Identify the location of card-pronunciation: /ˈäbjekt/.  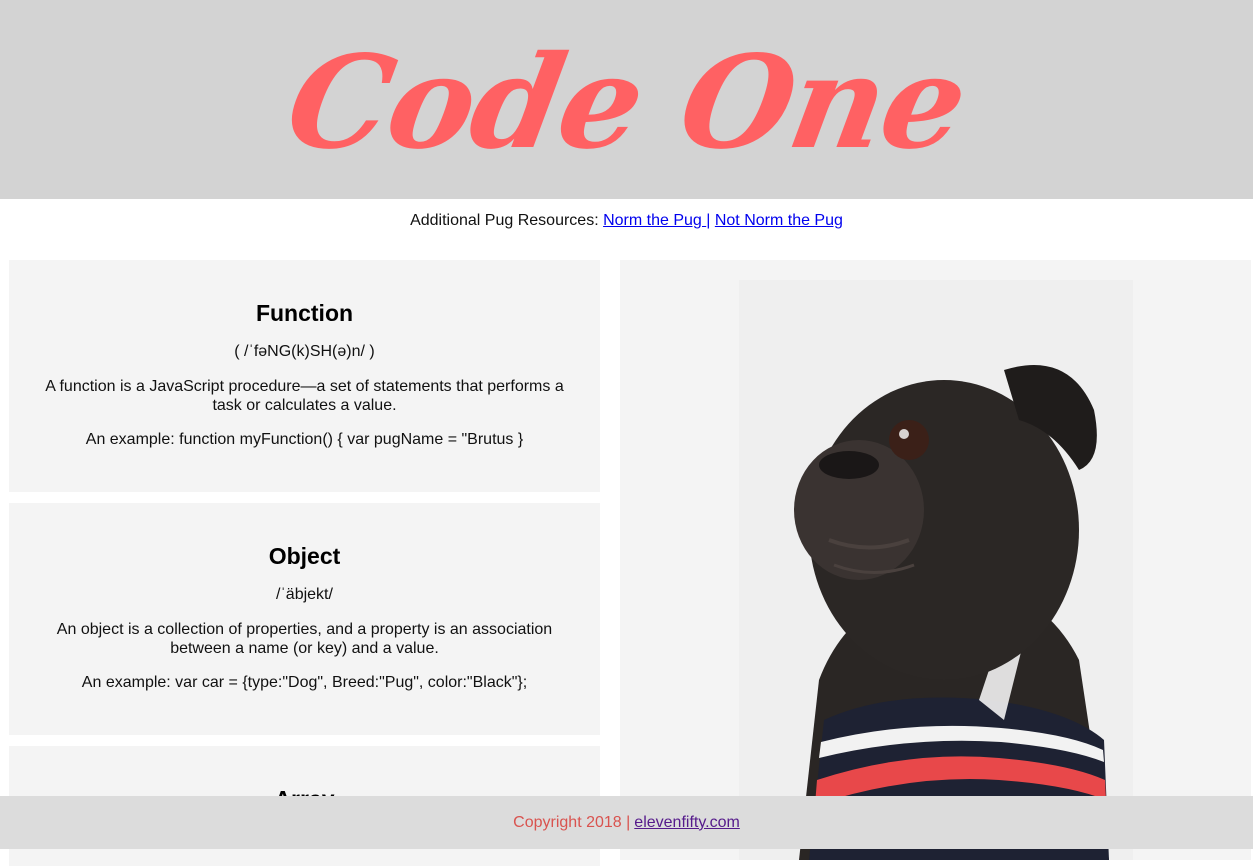
(304, 594).